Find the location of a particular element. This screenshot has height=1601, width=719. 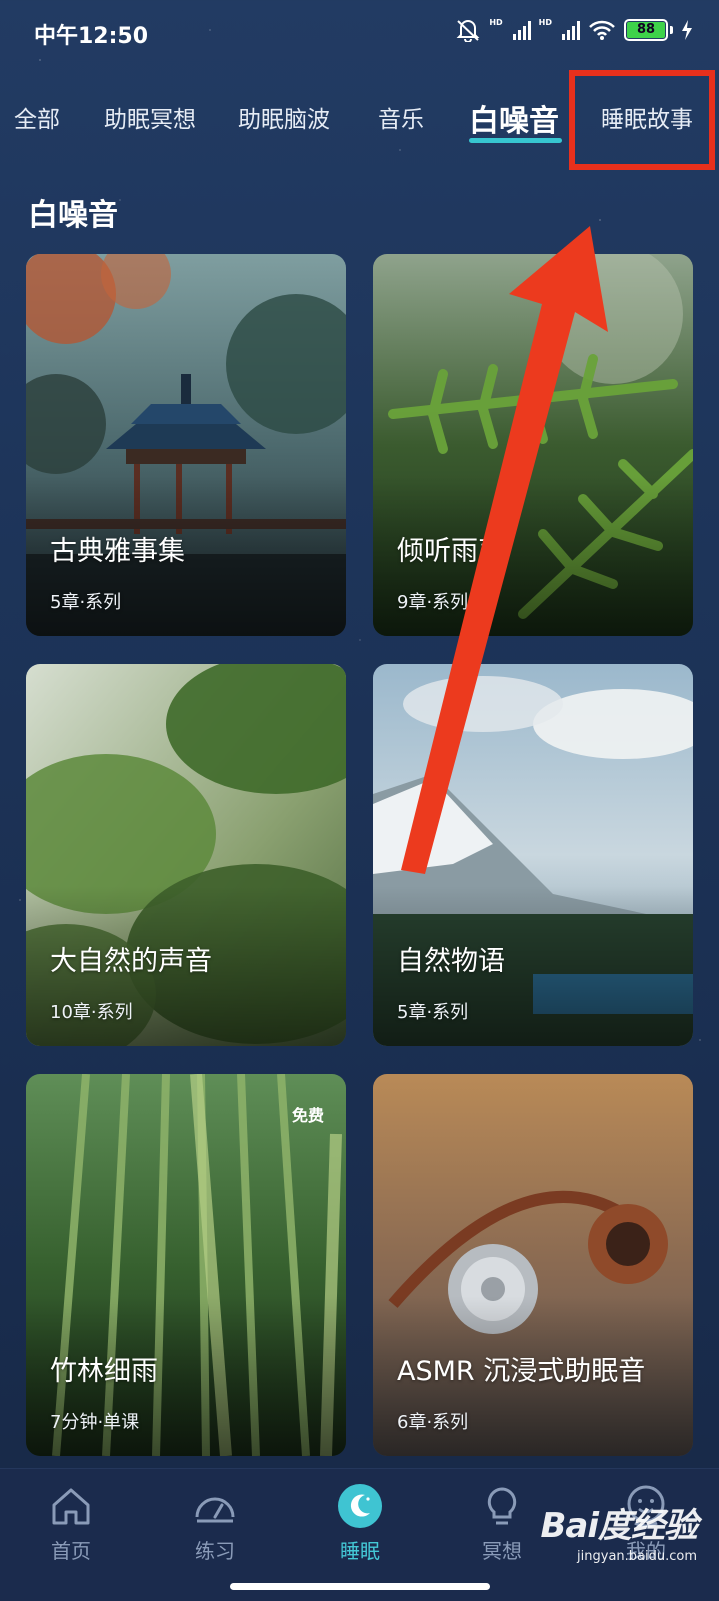

card-meta: 7分钟·单课 is located at coordinates (95, 1422).